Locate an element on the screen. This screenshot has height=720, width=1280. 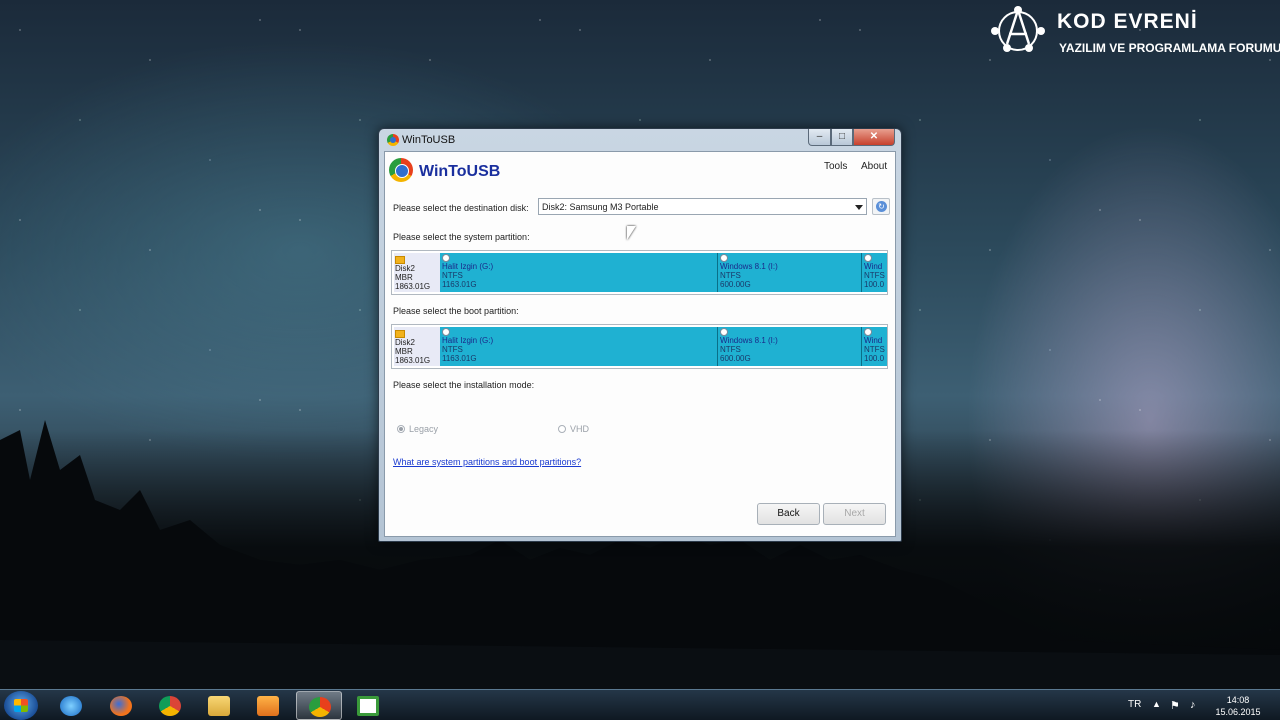
mouse-cursor-icon is located at coordinates (631, 233).